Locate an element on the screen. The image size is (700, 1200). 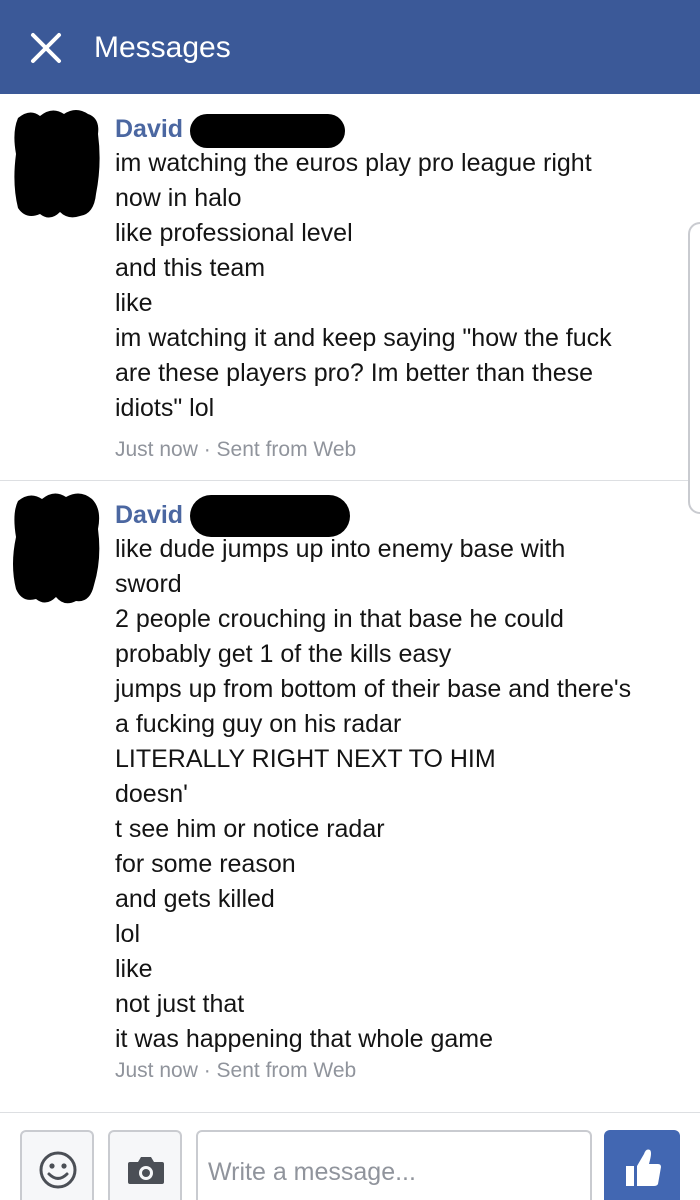
close-icon is located at coordinates (46, 48).